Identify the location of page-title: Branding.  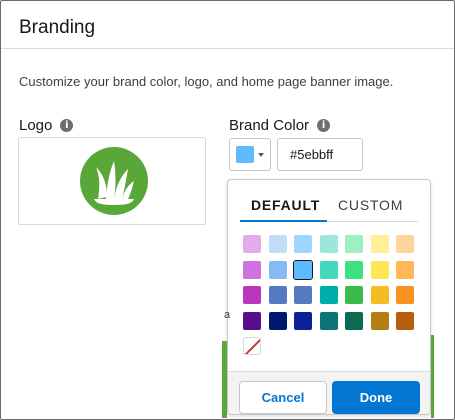
(57, 27).